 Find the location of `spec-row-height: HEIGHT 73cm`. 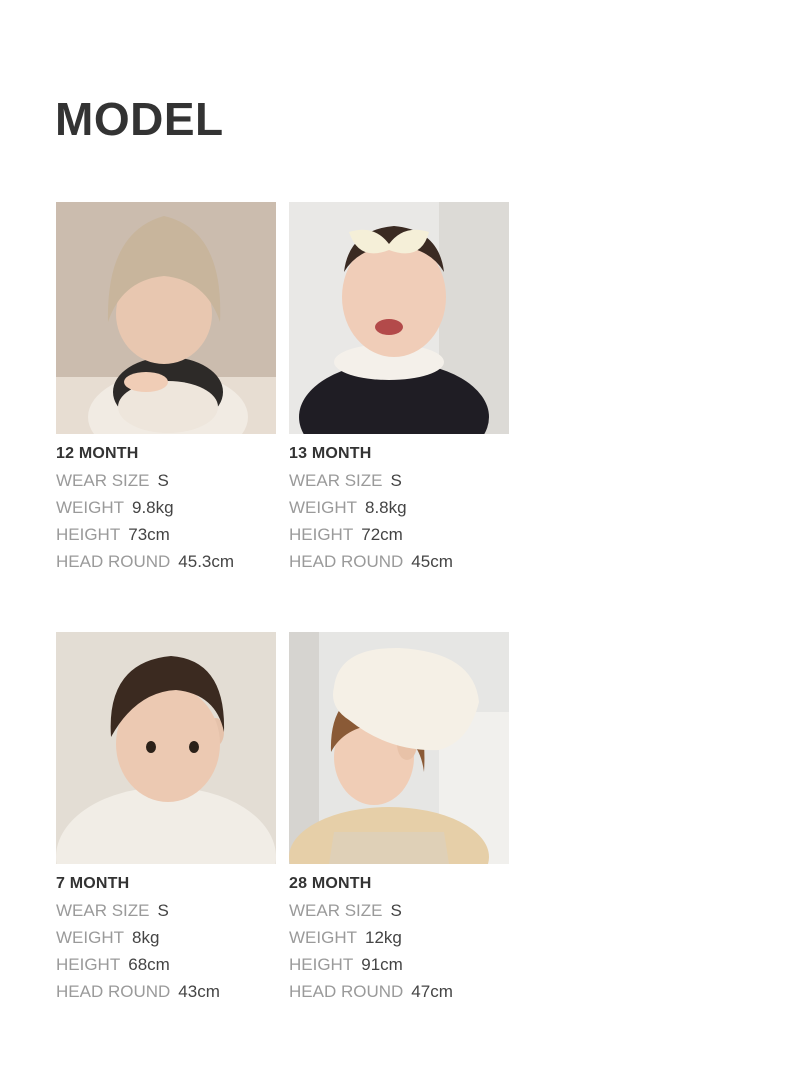

spec-row-height: HEIGHT 73cm is located at coordinates (166, 535).